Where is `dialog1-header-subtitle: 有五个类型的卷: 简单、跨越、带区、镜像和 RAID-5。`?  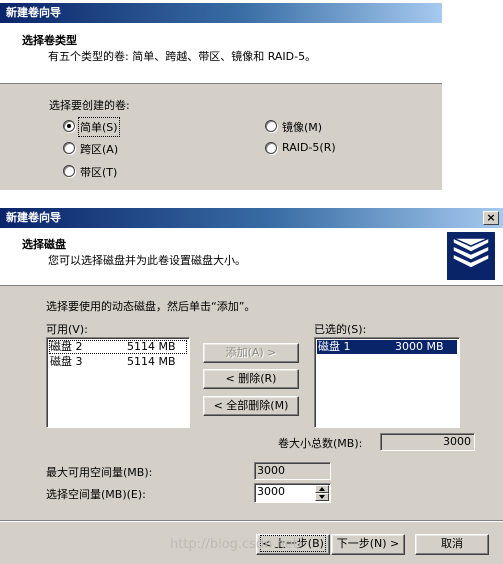
dialog1-header-subtitle: 有五个类型的卷: 简单、跨越、带区、镜像和 RAID-5。 is located at coordinates (182, 56).